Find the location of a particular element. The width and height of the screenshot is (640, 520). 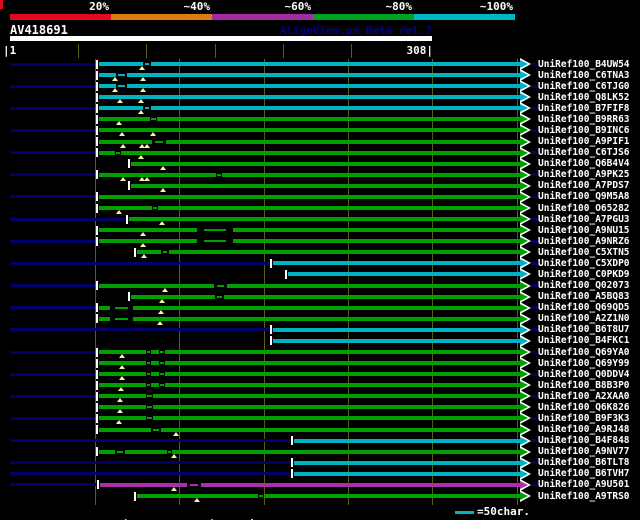

subject-label: UniRef100_A9PIF1 is located at coordinates (584, 141).